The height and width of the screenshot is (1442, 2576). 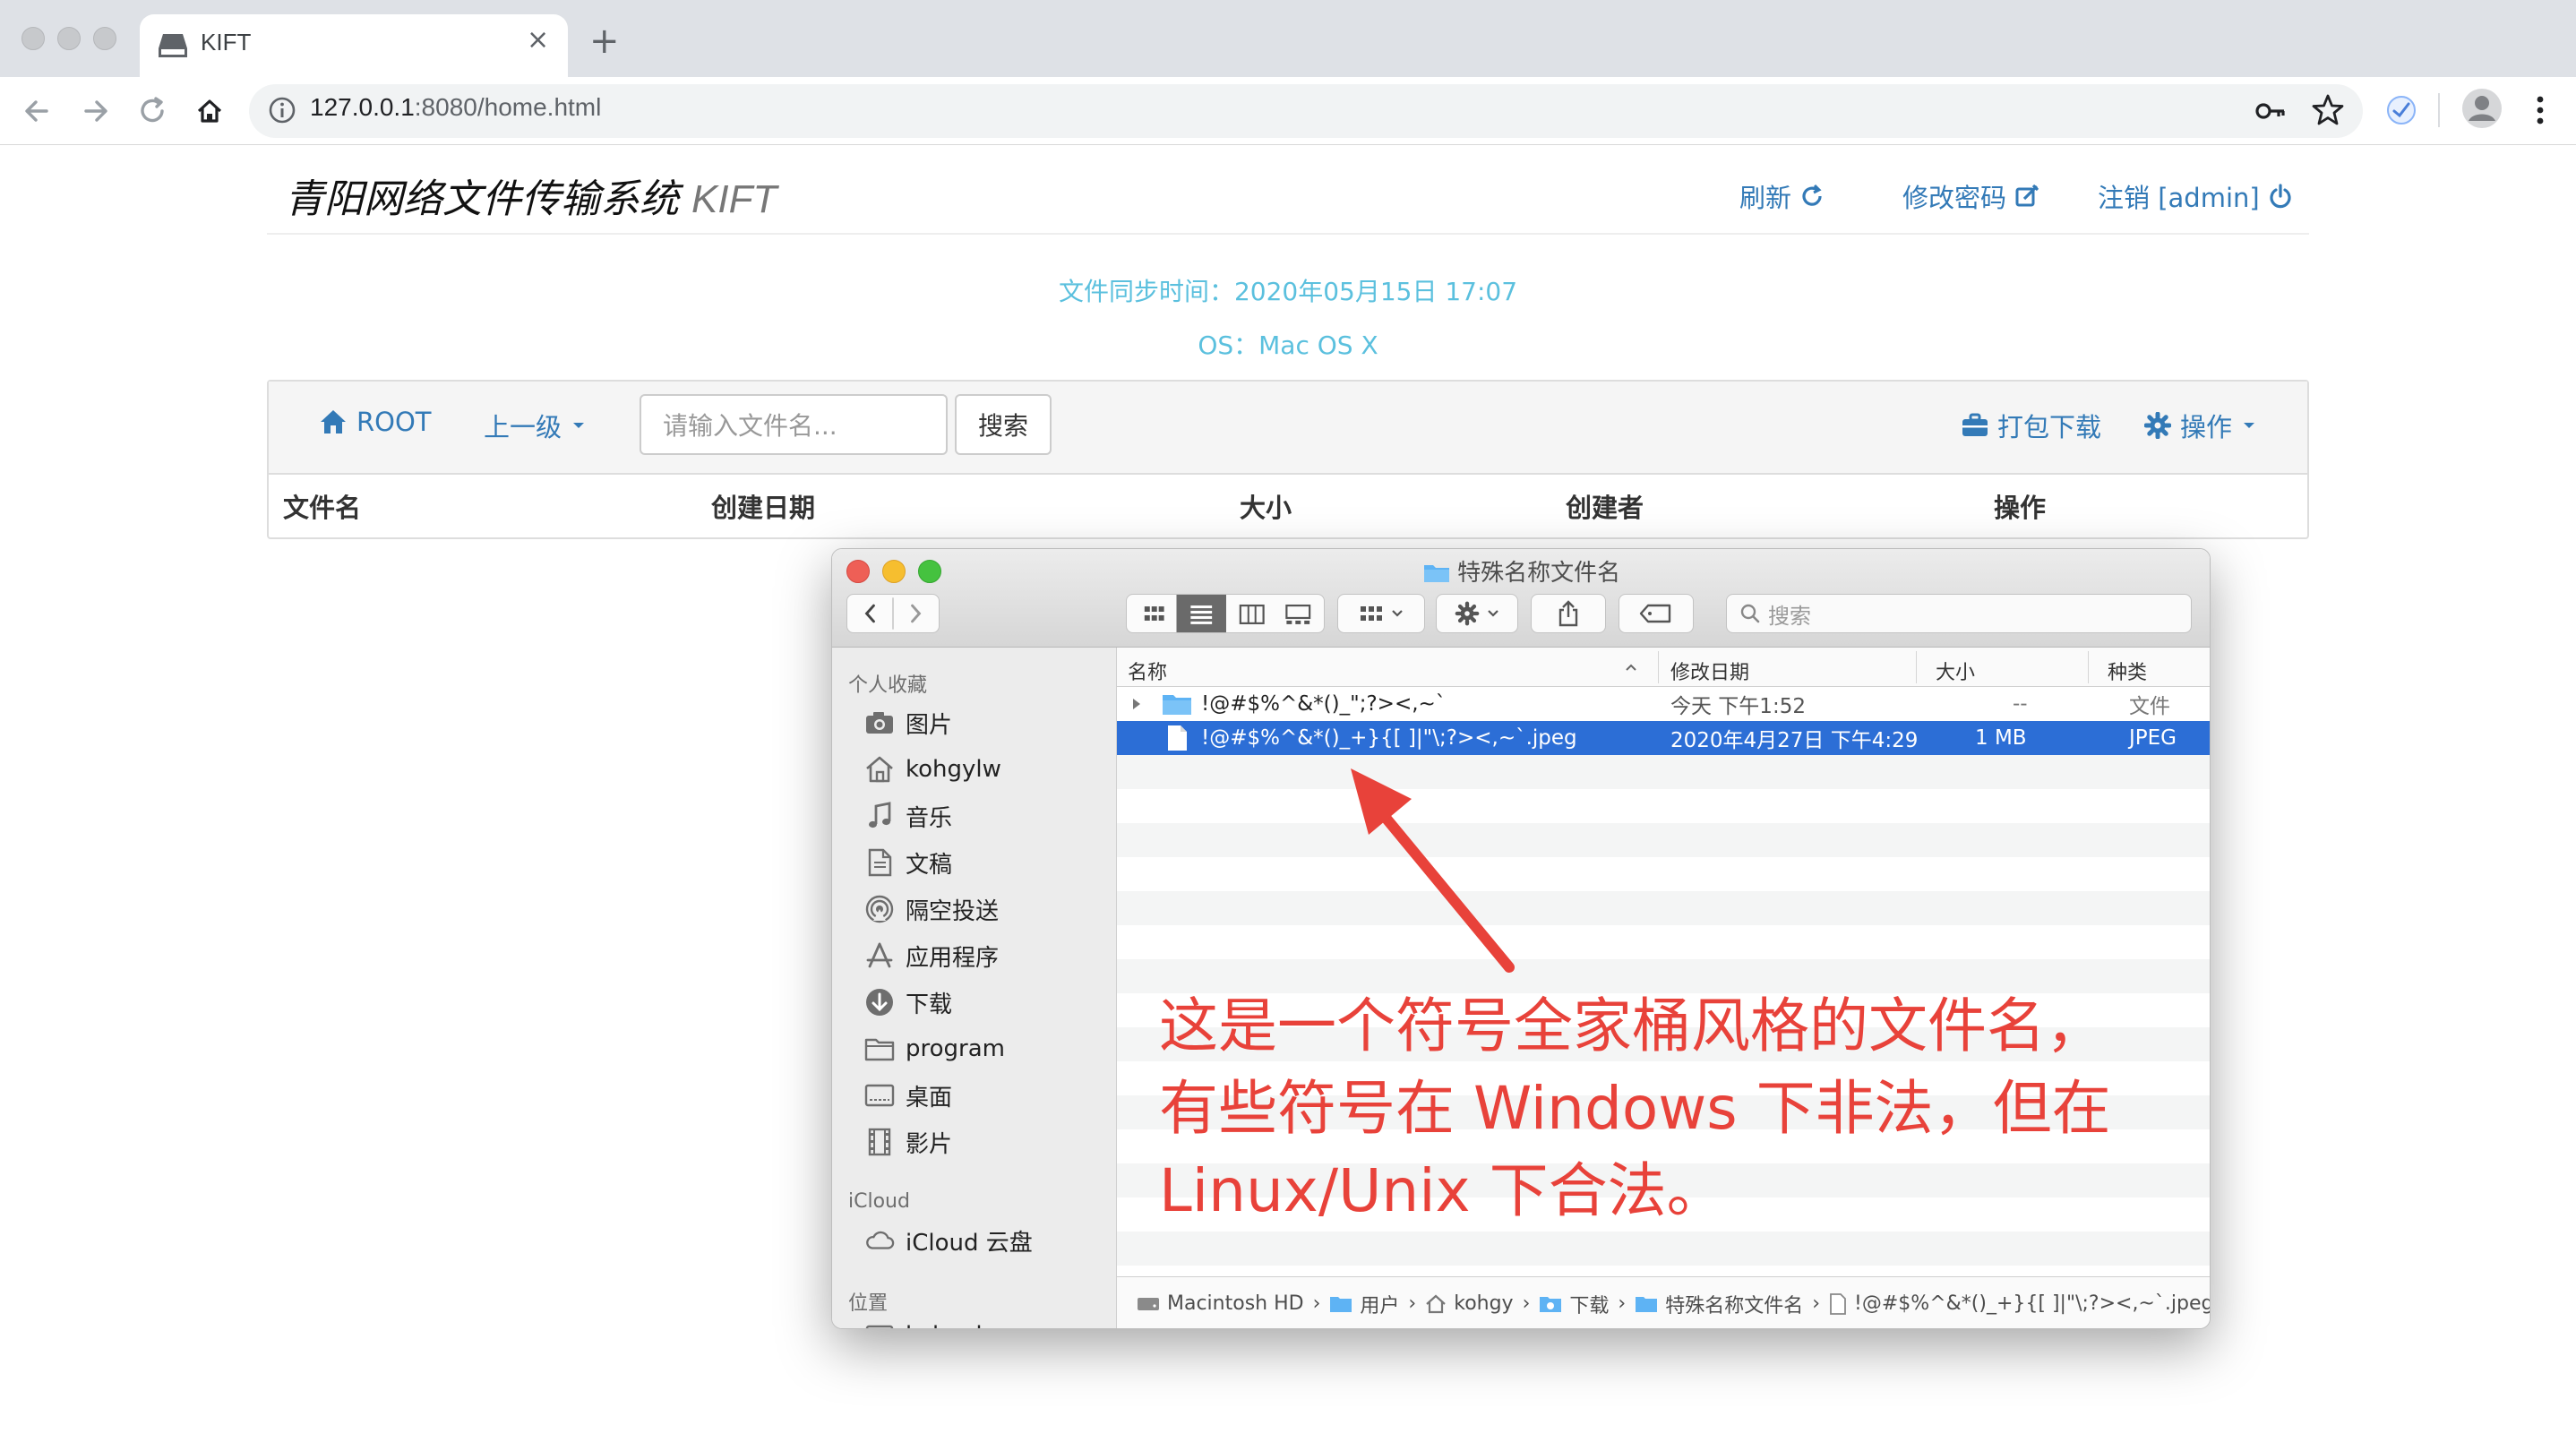 I want to click on change-password-link: 修改密码, so click(x=1971, y=196).